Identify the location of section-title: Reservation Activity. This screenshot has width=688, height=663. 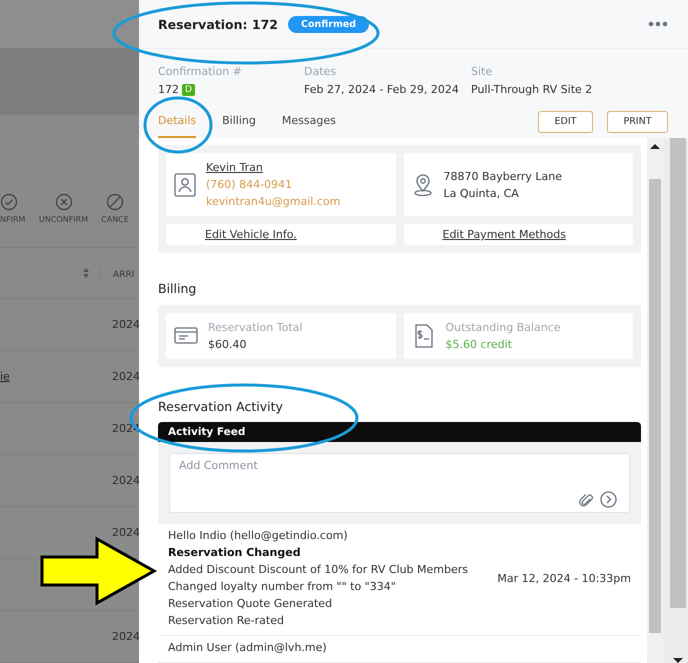
(221, 406).